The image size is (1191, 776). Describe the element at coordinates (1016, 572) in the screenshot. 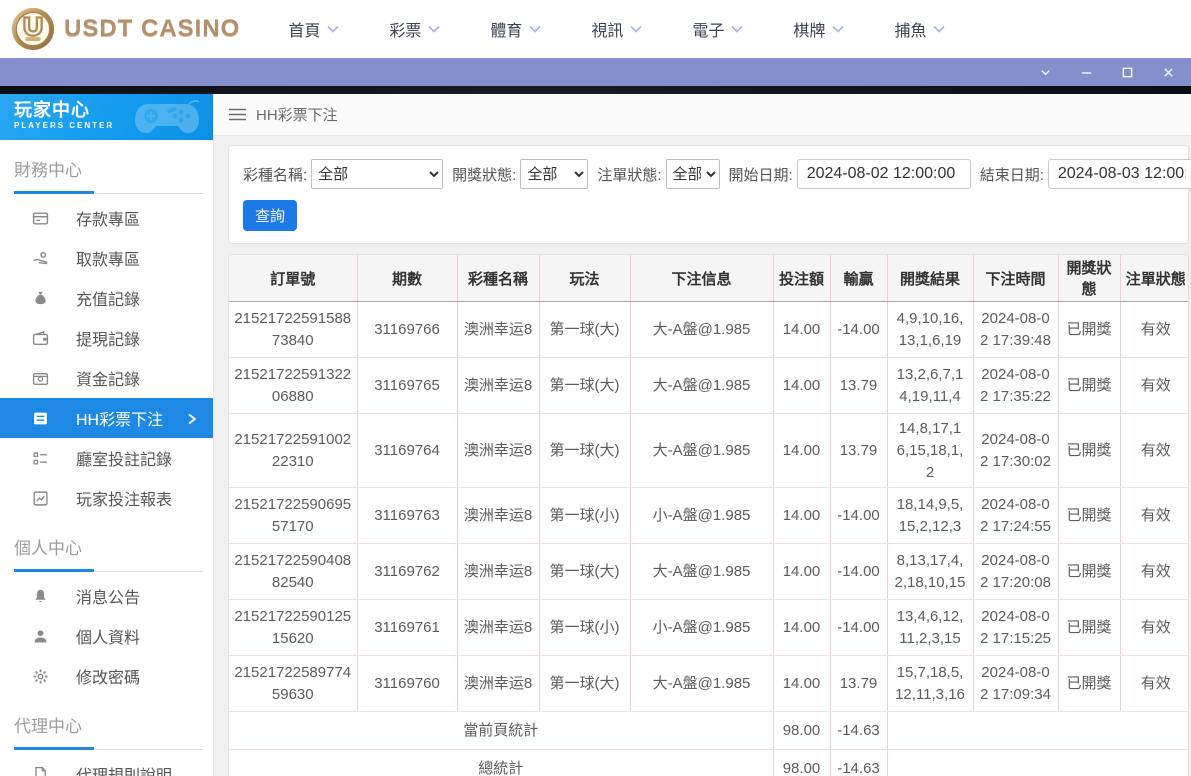

I see `table-cell: 2024-08-02 17:20:08` at that location.